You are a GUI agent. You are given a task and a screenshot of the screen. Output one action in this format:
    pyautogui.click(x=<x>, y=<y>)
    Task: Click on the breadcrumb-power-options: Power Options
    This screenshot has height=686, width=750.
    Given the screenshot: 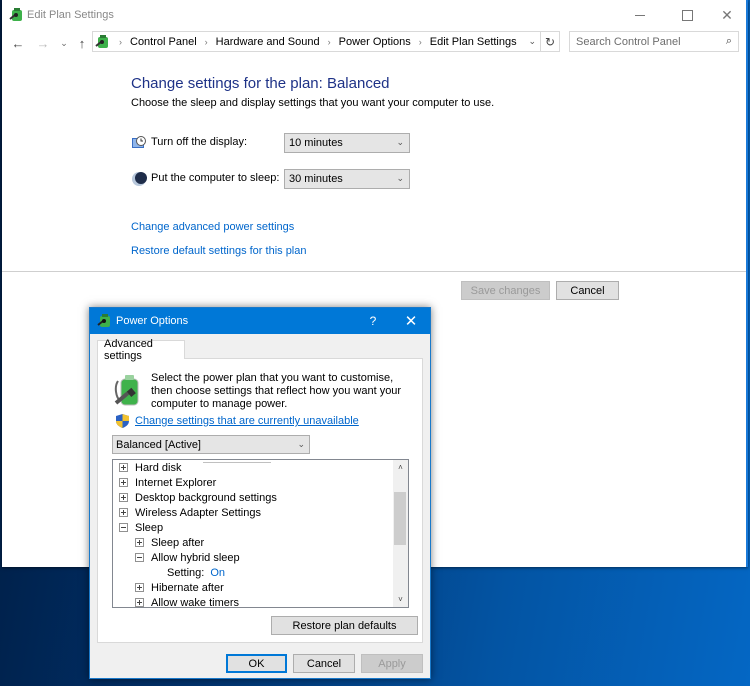 What is the action you would take?
    pyautogui.click(x=375, y=42)
    